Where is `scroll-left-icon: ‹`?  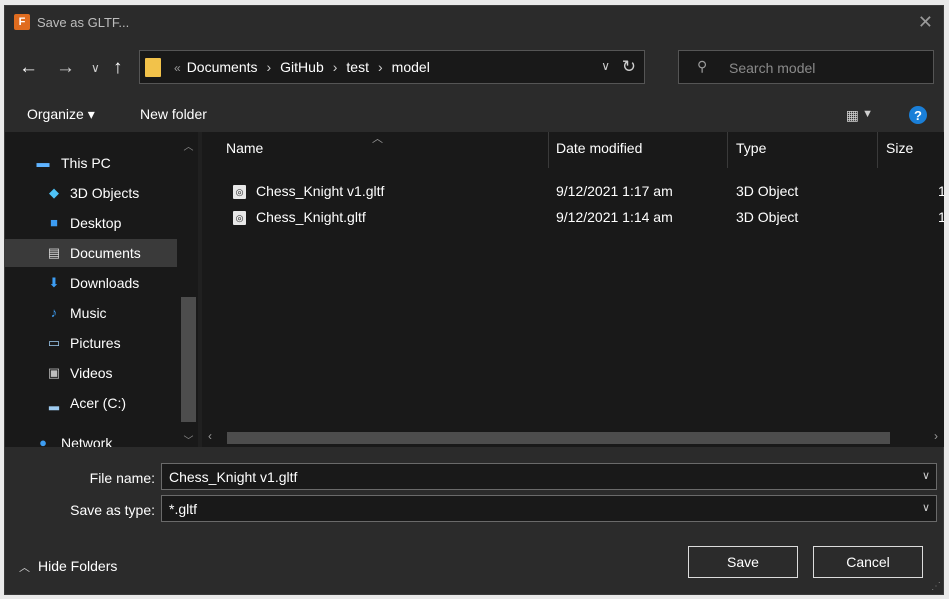 scroll-left-icon: ‹ is located at coordinates (210, 436).